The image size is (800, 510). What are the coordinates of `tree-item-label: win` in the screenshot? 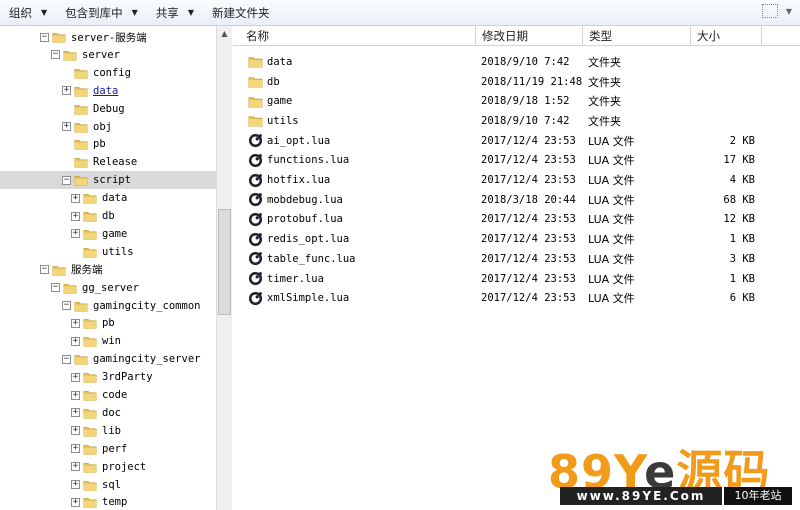 It's located at (111, 341).